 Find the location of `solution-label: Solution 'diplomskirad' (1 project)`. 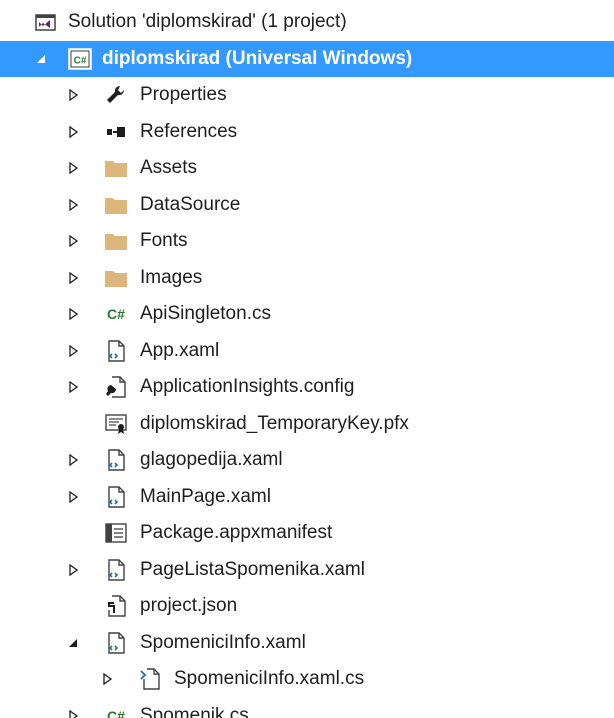

solution-label: Solution 'diplomskirad' (1 project) is located at coordinates (207, 22).